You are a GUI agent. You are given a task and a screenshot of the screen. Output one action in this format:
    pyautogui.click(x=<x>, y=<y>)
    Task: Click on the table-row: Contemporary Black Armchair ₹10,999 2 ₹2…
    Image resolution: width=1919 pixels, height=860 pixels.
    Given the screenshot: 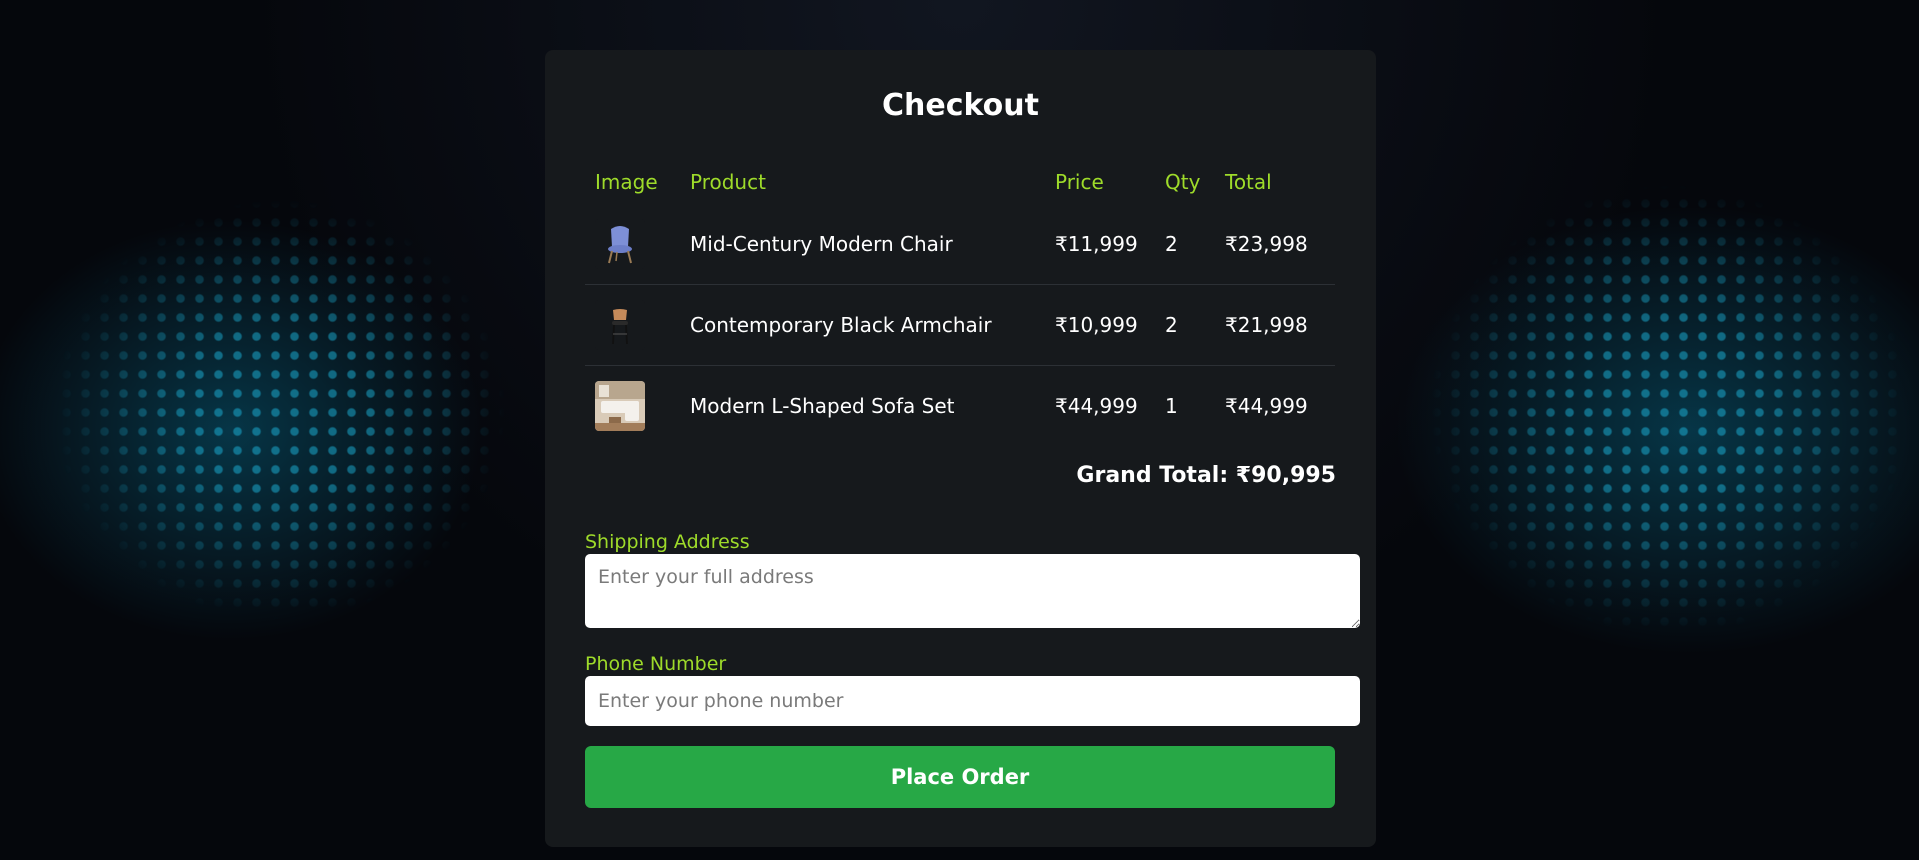 What is the action you would take?
    pyautogui.click(x=960, y=325)
    